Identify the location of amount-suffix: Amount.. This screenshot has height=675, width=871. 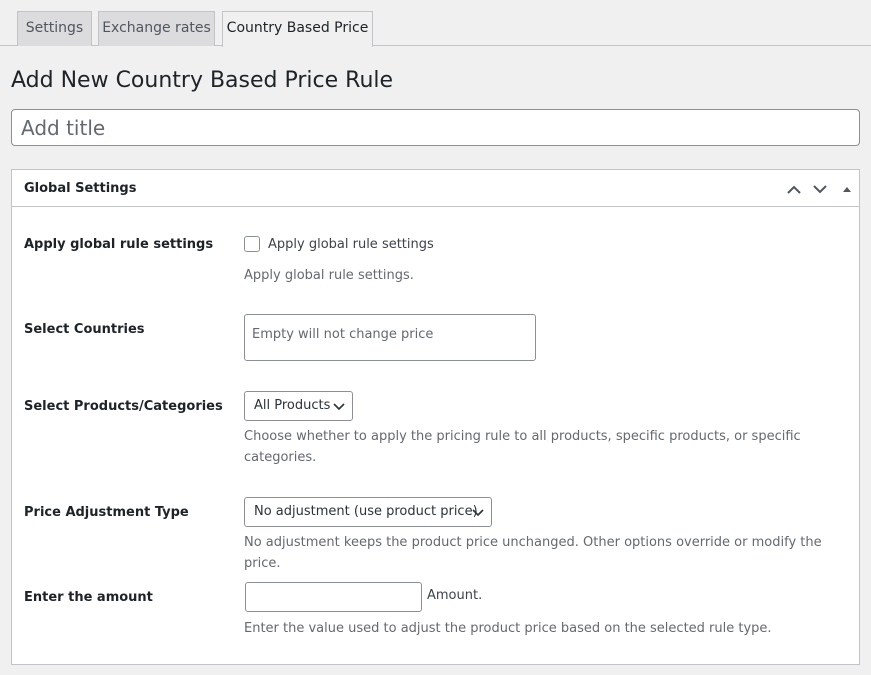
(455, 595).